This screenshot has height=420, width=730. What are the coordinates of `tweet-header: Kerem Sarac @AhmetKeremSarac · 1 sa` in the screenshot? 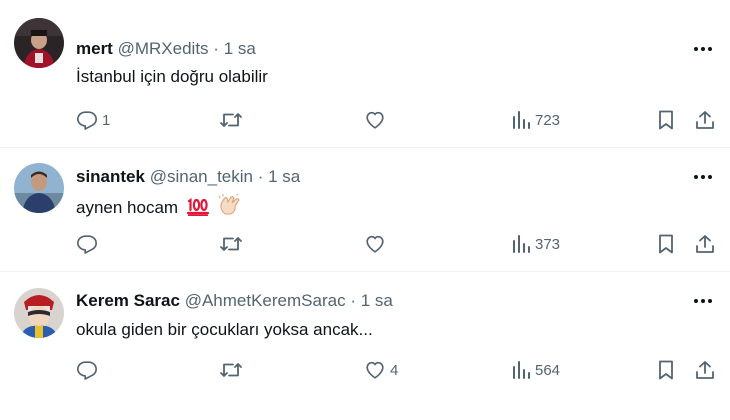 It's located at (234, 301).